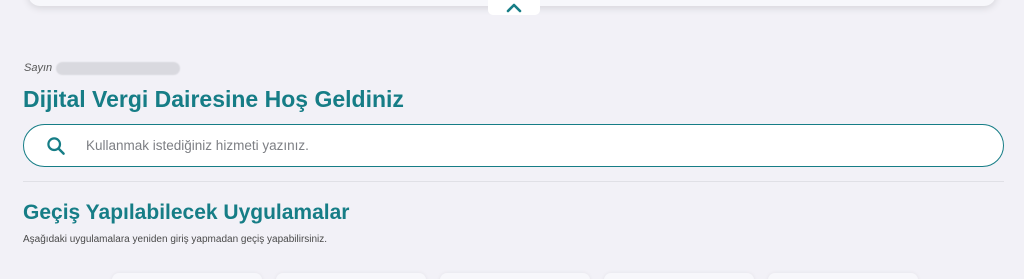 The width and height of the screenshot is (1024, 279). I want to click on collapse-menu-button, so click(514, 7).